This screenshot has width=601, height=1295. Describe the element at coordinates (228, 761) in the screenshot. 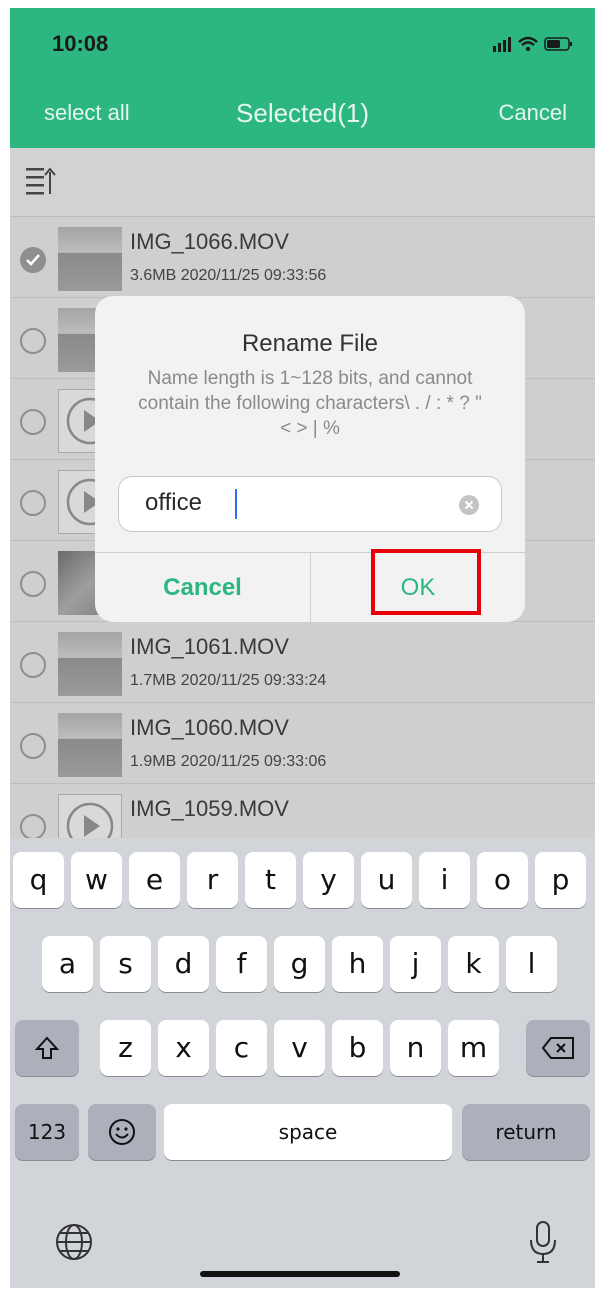

I see `file-meta: 1.9MB 2020/11/25 09:33:06` at that location.